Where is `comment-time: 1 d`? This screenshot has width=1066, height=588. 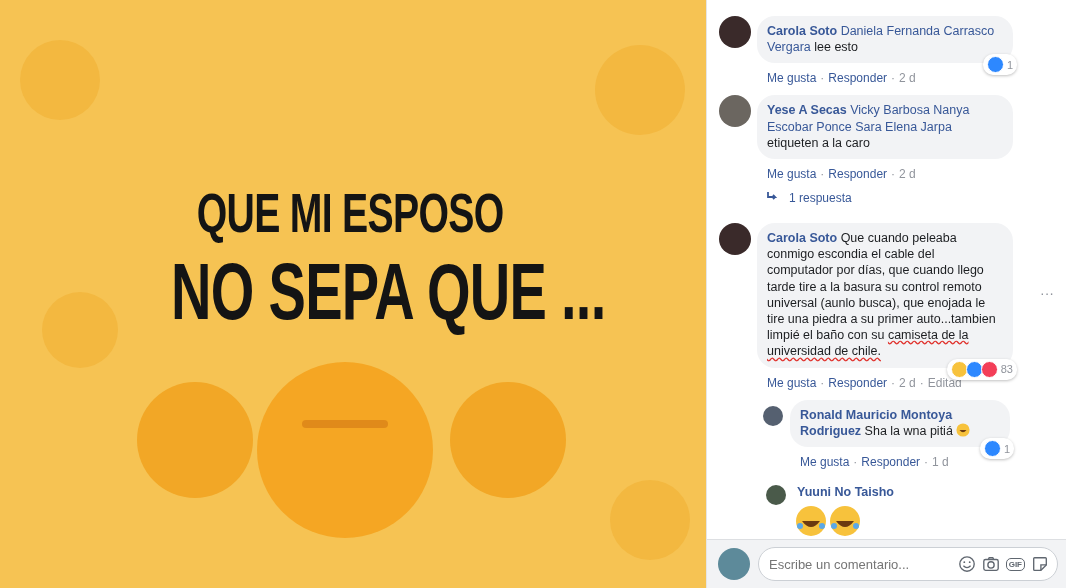 comment-time: 1 d is located at coordinates (940, 462).